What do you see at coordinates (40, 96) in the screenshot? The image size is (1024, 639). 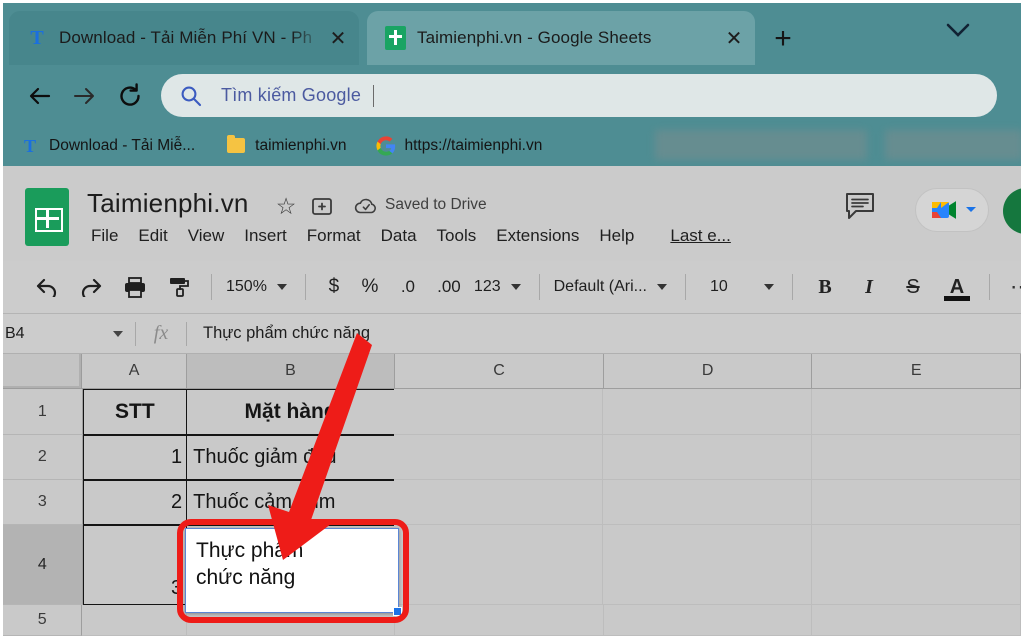 I see `back-arrow-icon` at bounding box center [40, 96].